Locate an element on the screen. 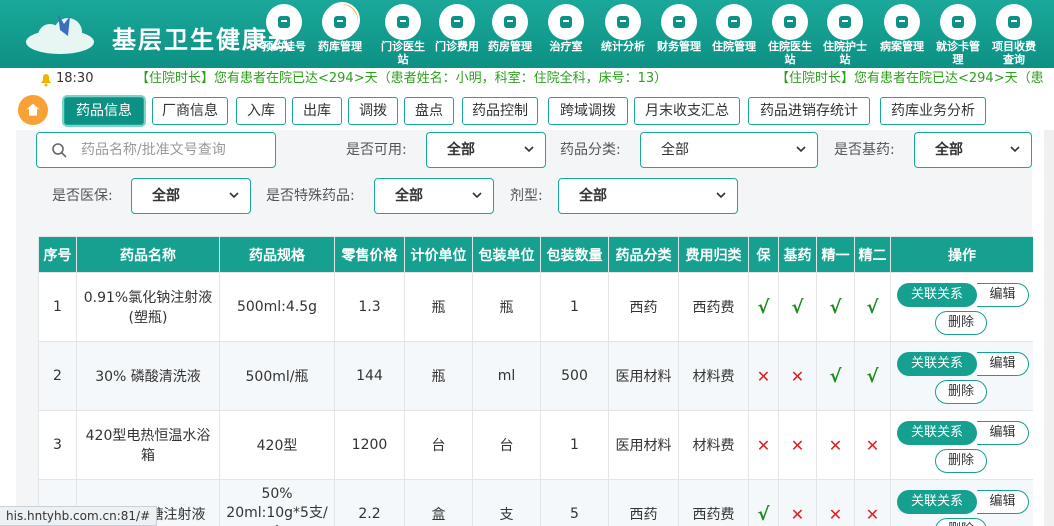 The width and height of the screenshot is (1054, 526). nav-item-12: 就诊卡管理 is located at coordinates (958, 34).